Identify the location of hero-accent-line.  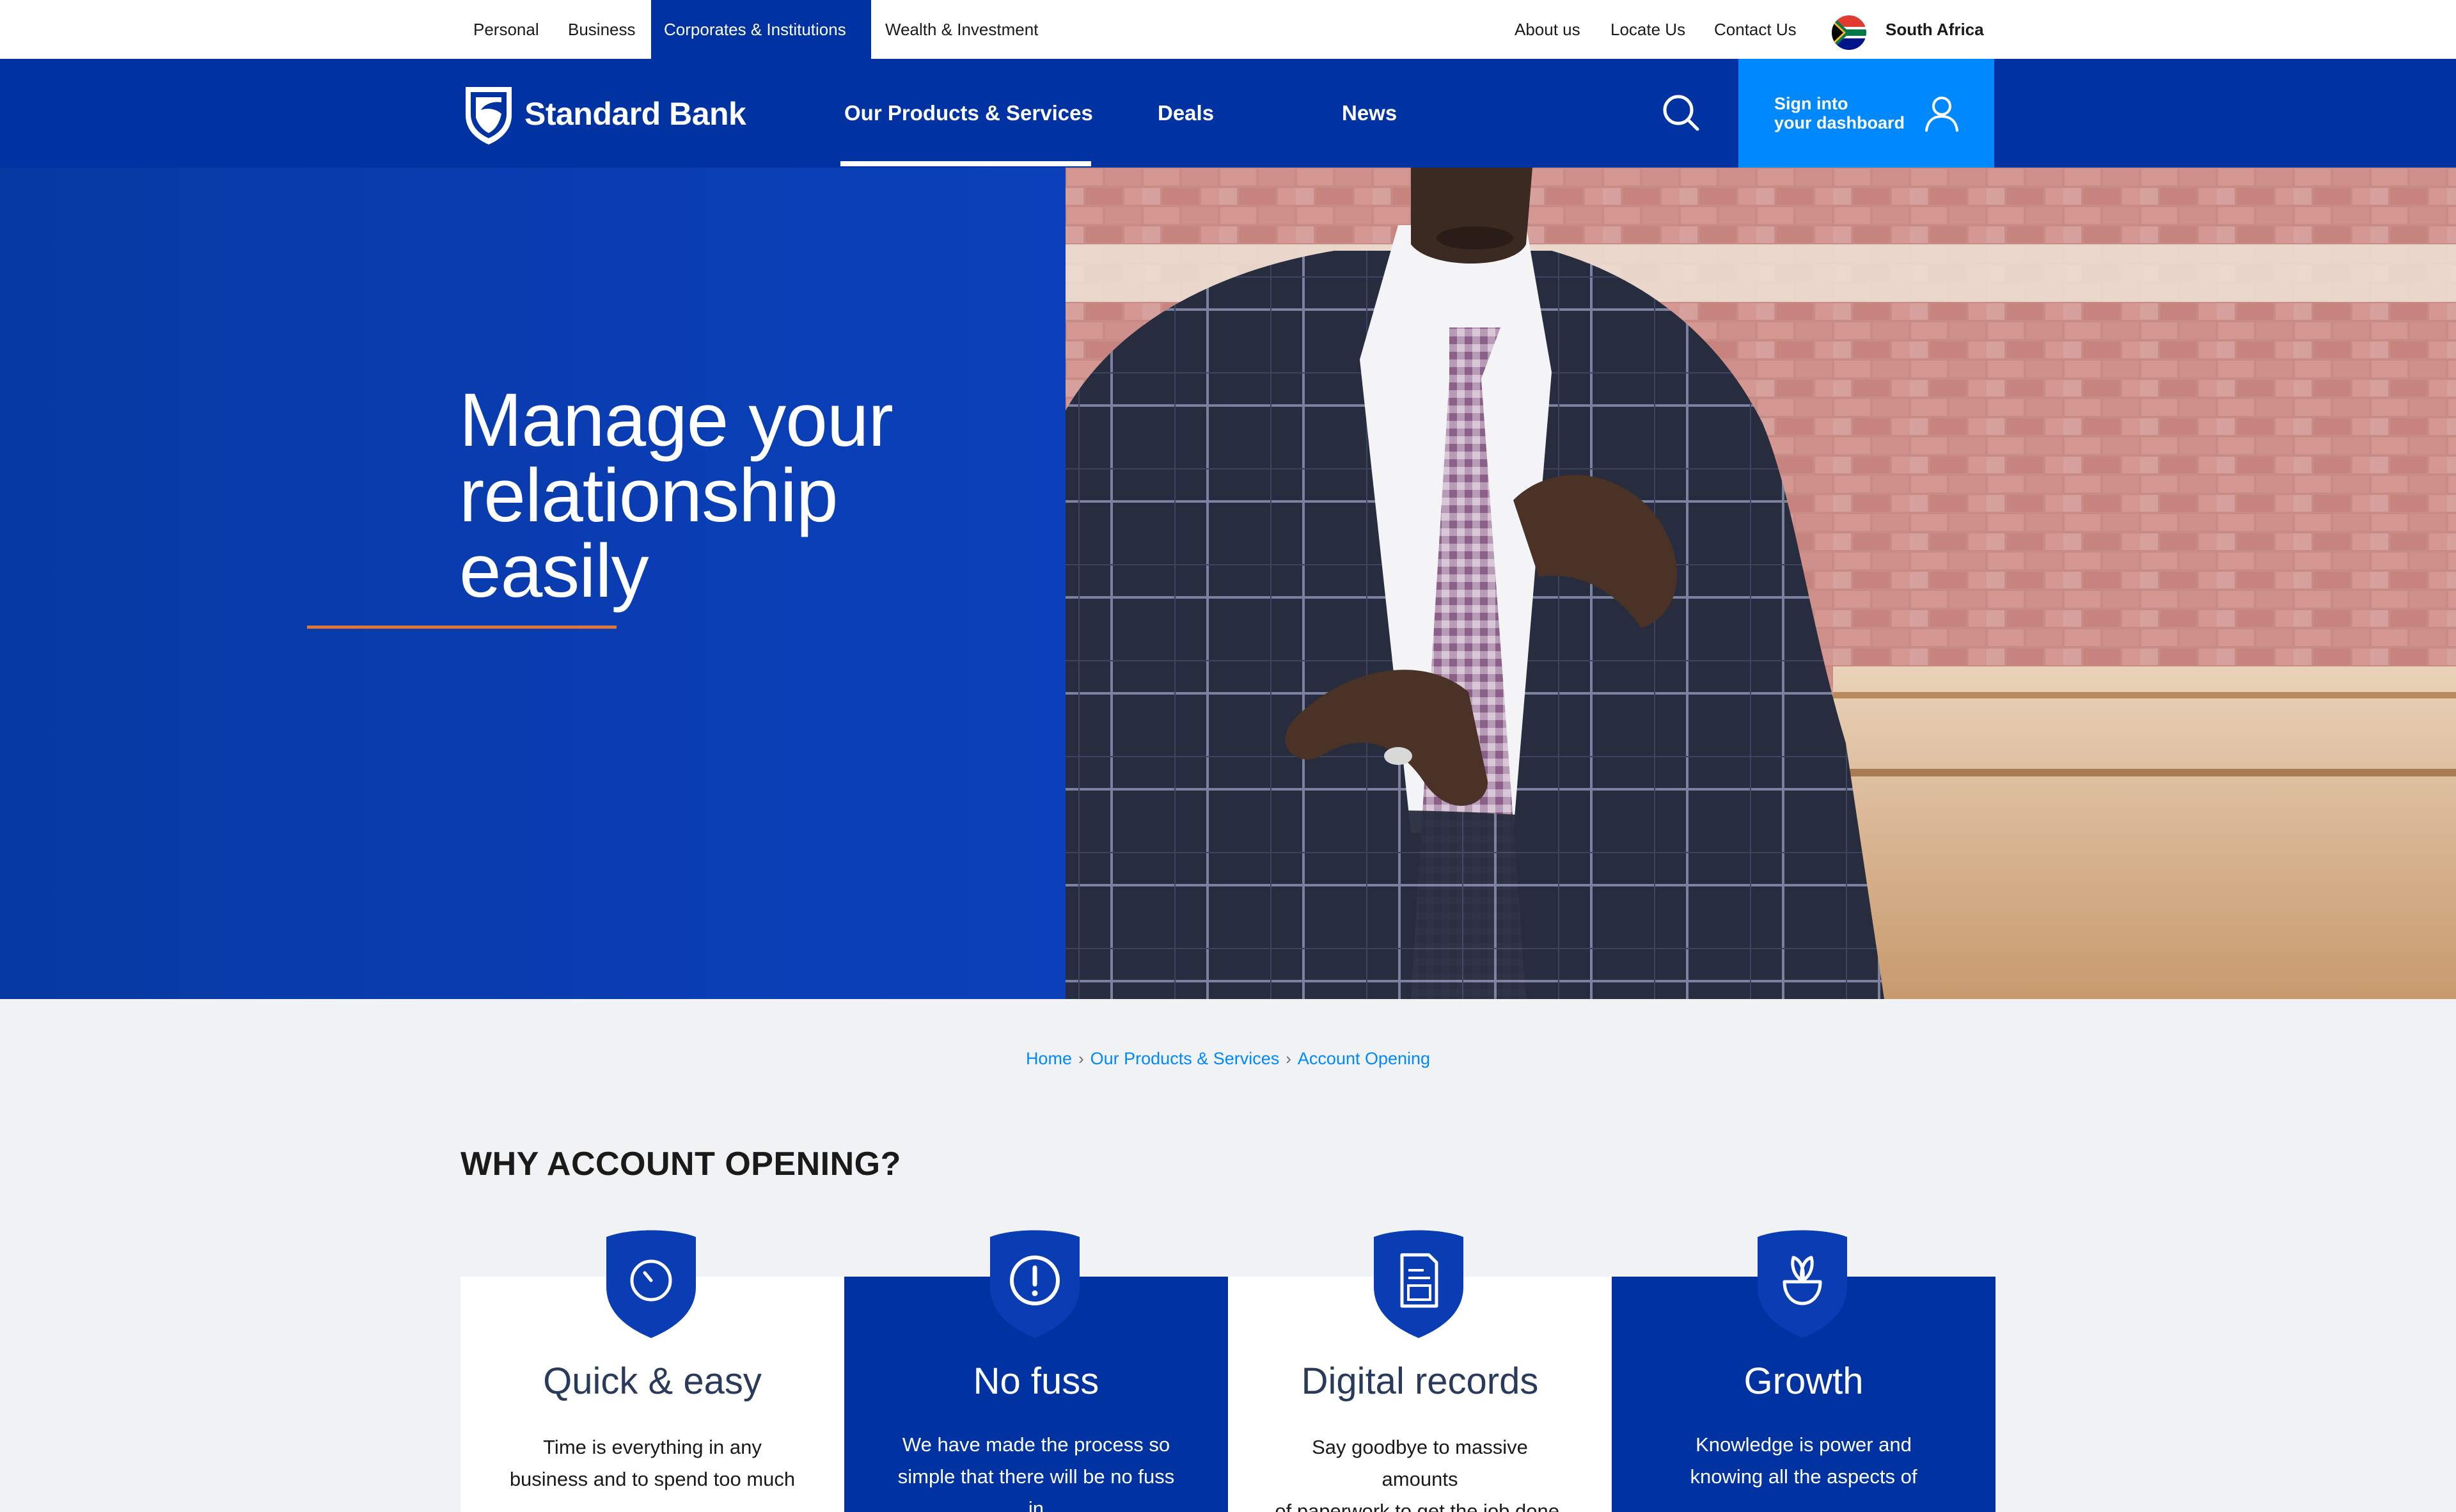
(462, 627).